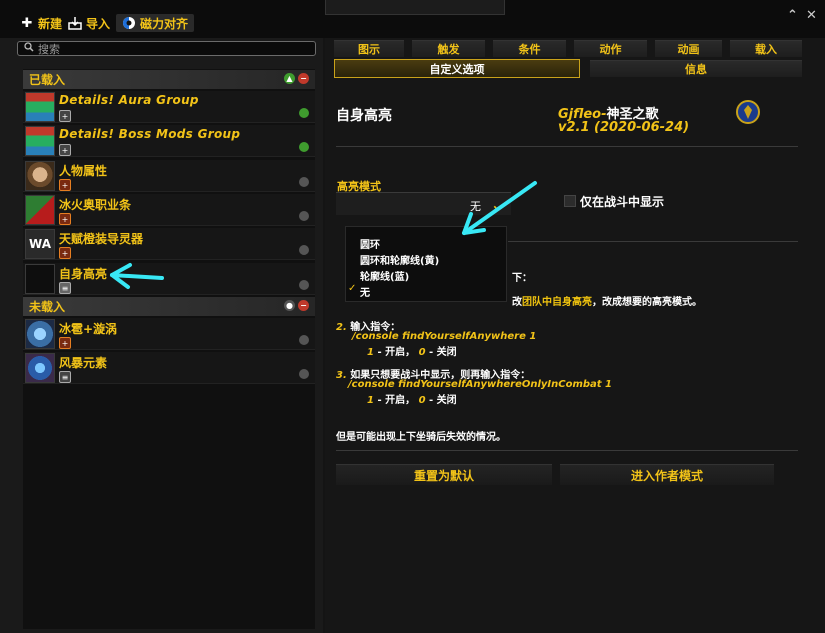 Image resolution: width=825 pixels, height=633 pixels. I want to click on import-label: 导入, so click(98, 23).